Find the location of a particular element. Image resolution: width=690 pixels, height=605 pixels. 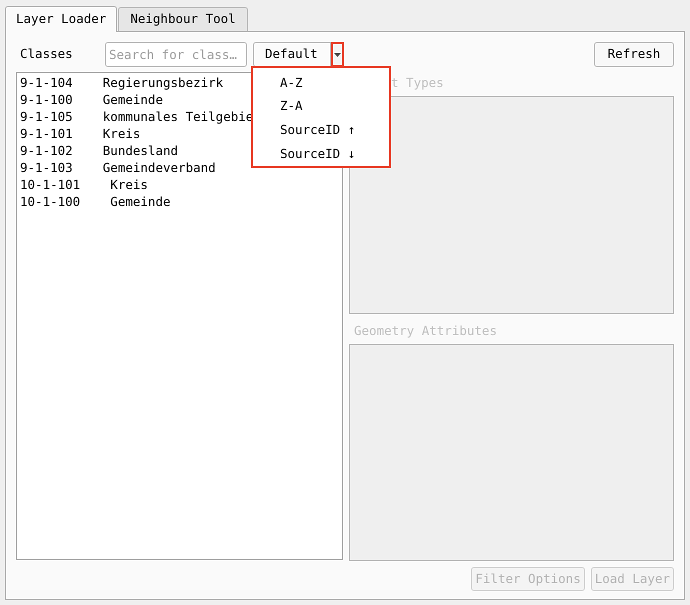

list-item: 9-1-101 Kreis is located at coordinates (80, 133).